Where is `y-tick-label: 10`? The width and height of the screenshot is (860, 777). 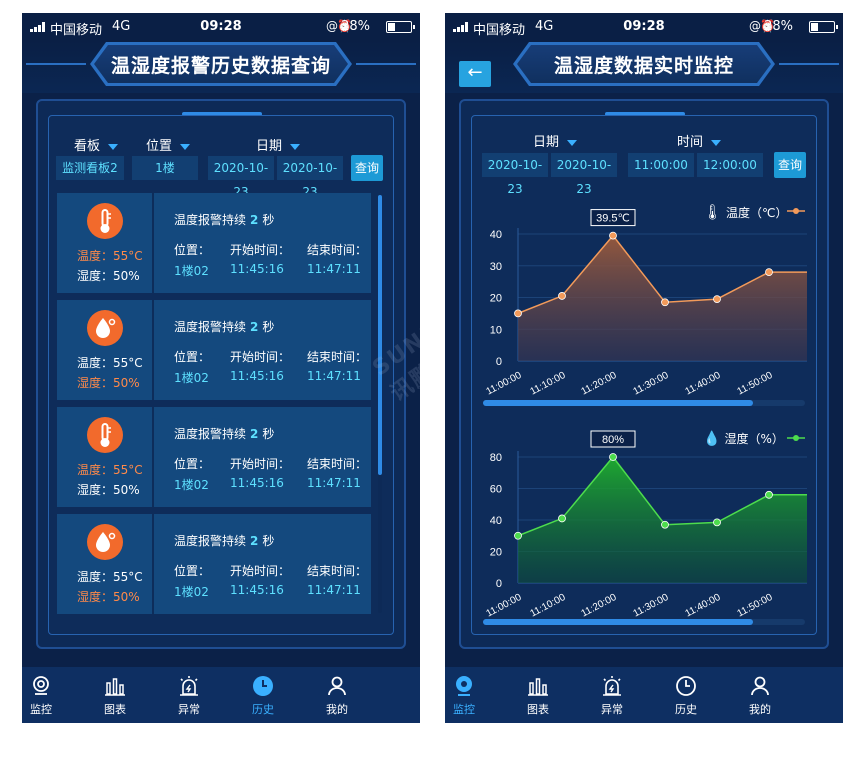 y-tick-label: 10 is located at coordinates (496, 330).